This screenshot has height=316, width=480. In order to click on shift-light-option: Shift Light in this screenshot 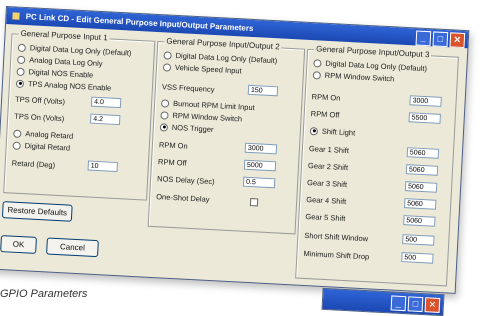, I will do `click(332, 132)`.